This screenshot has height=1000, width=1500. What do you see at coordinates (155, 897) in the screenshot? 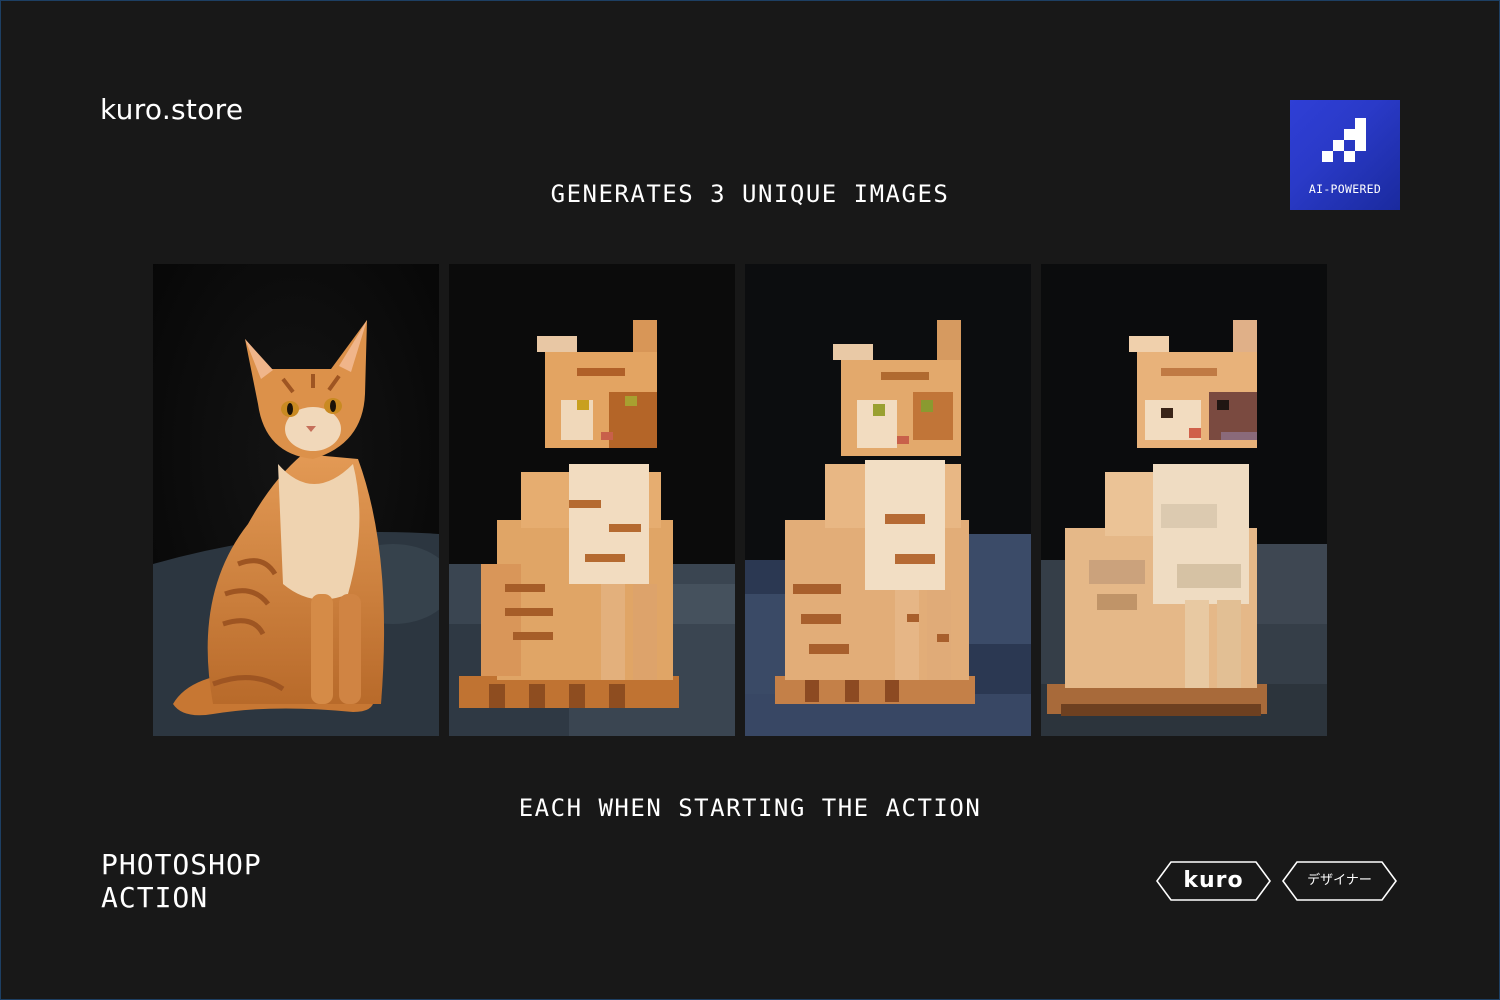
I see `product-title-line2: ACTION` at bounding box center [155, 897].